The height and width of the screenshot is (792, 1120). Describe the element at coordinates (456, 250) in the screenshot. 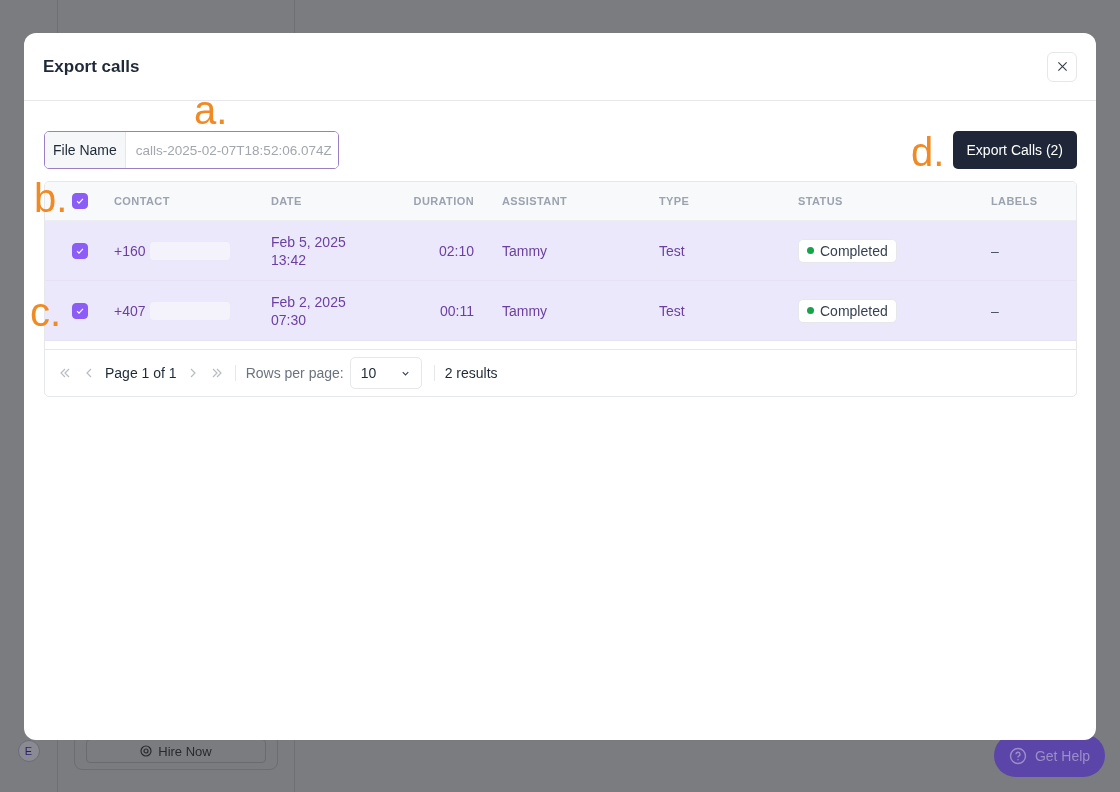

I see `call-duration: 02:10` at that location.